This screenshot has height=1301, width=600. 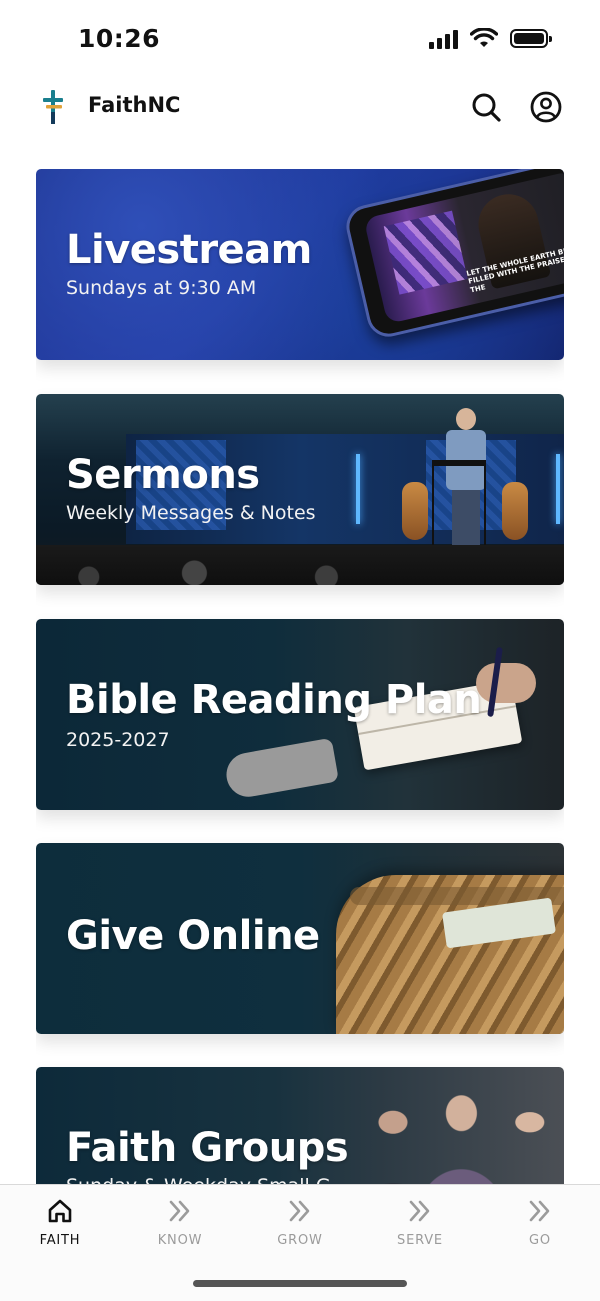 I want to click on shoe-image, so click(x=281, y=769).